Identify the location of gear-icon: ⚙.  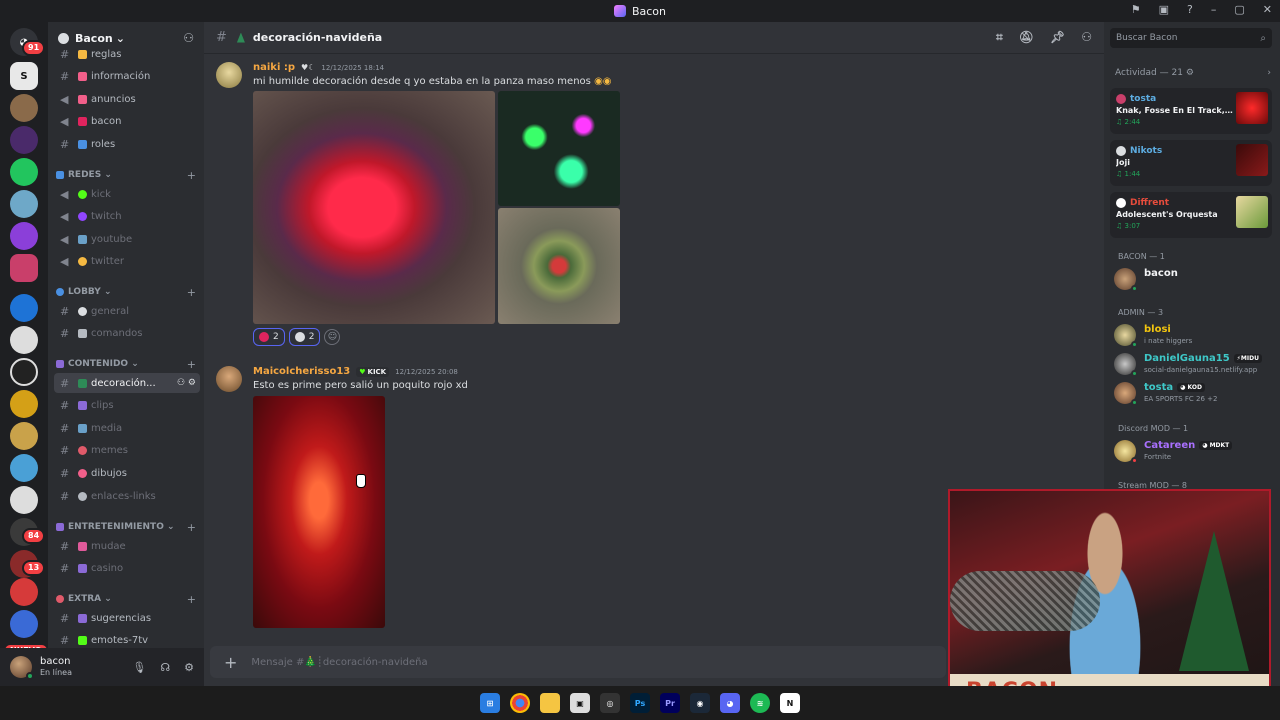
(189, 667).